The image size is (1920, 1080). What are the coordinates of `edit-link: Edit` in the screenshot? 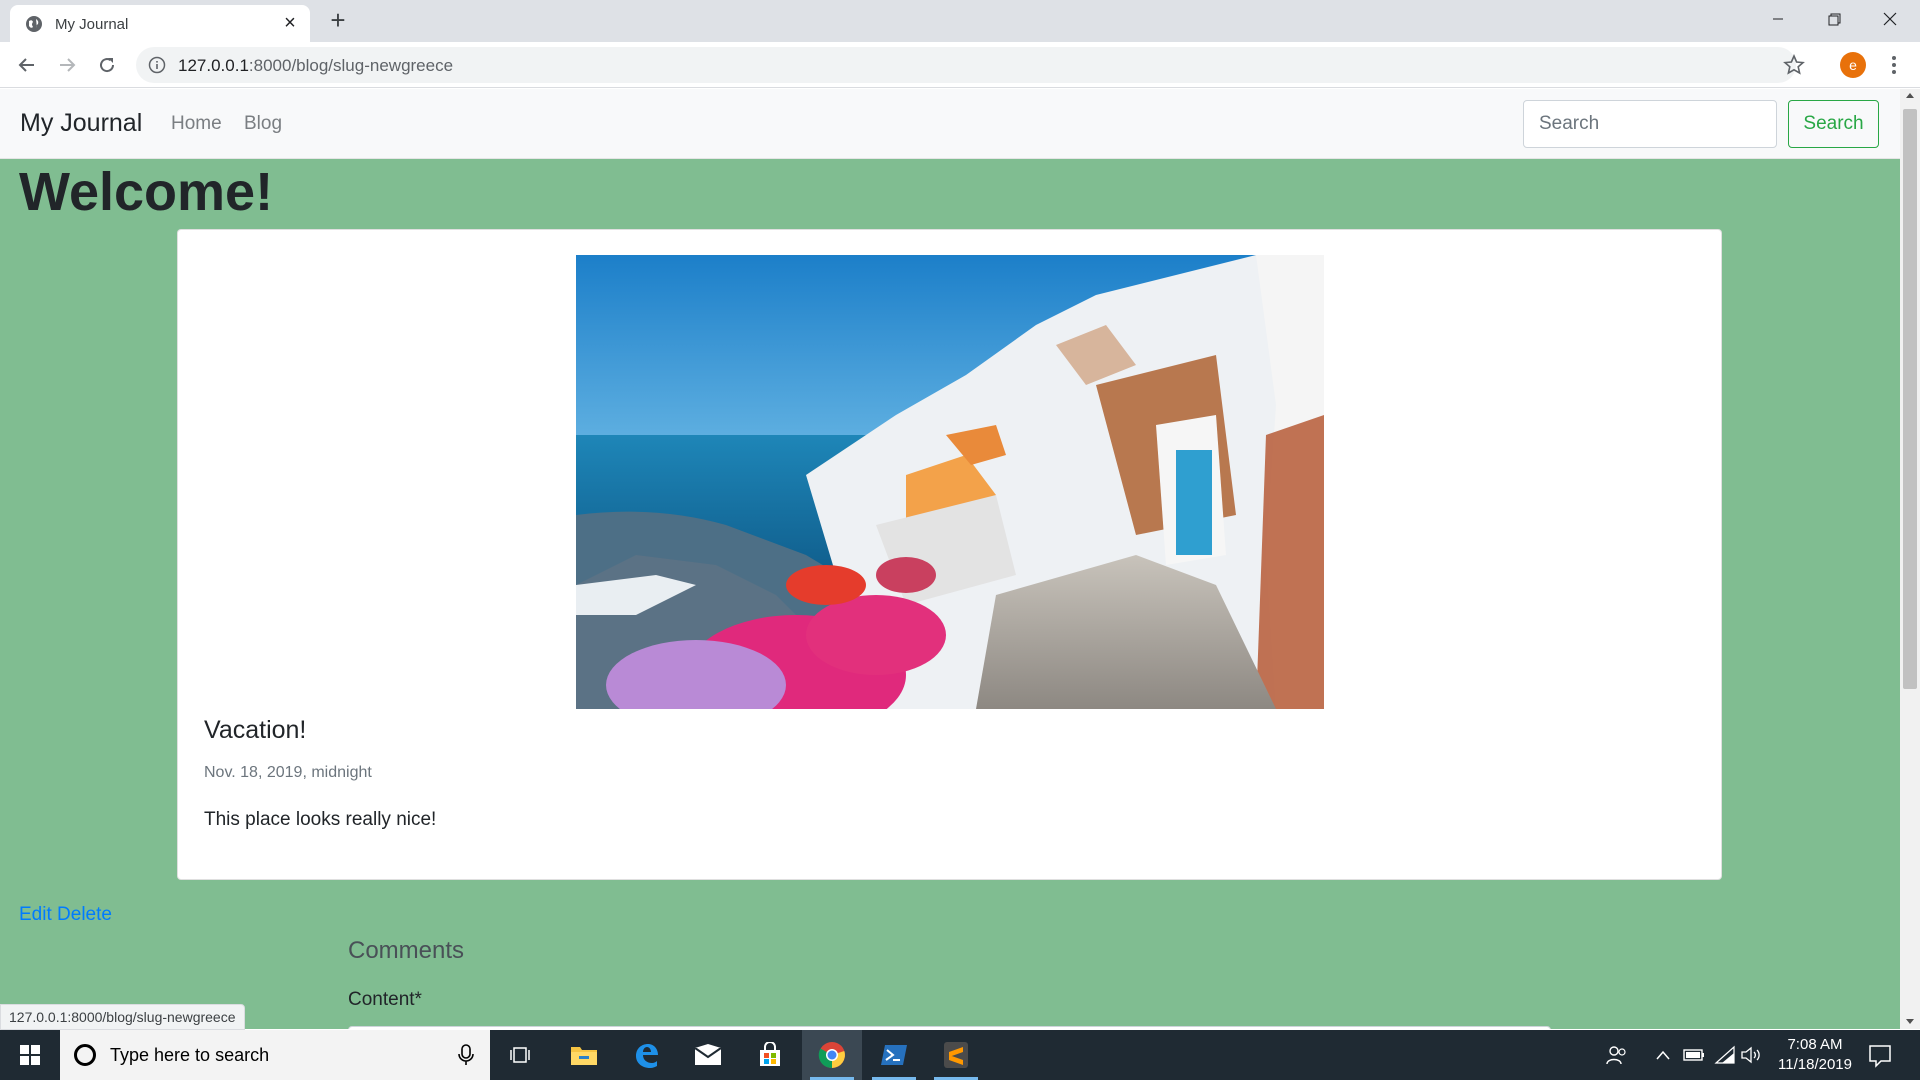 It's located at (35, 914).